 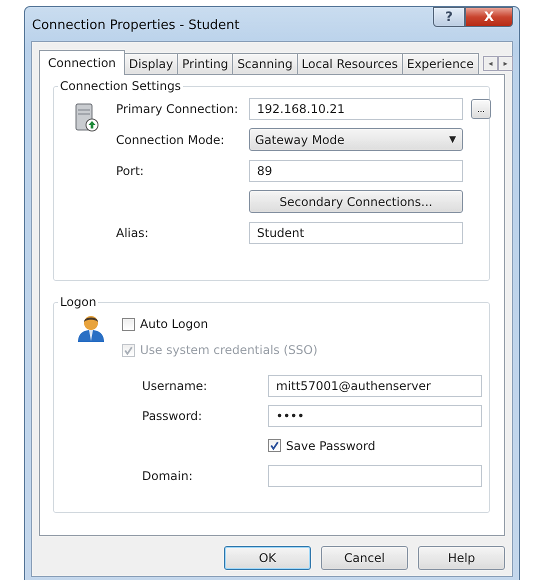 What do you see at coordinates (356, 233) in the screenshot?
I see `input-field: Student` at bounding box center [356, 233].